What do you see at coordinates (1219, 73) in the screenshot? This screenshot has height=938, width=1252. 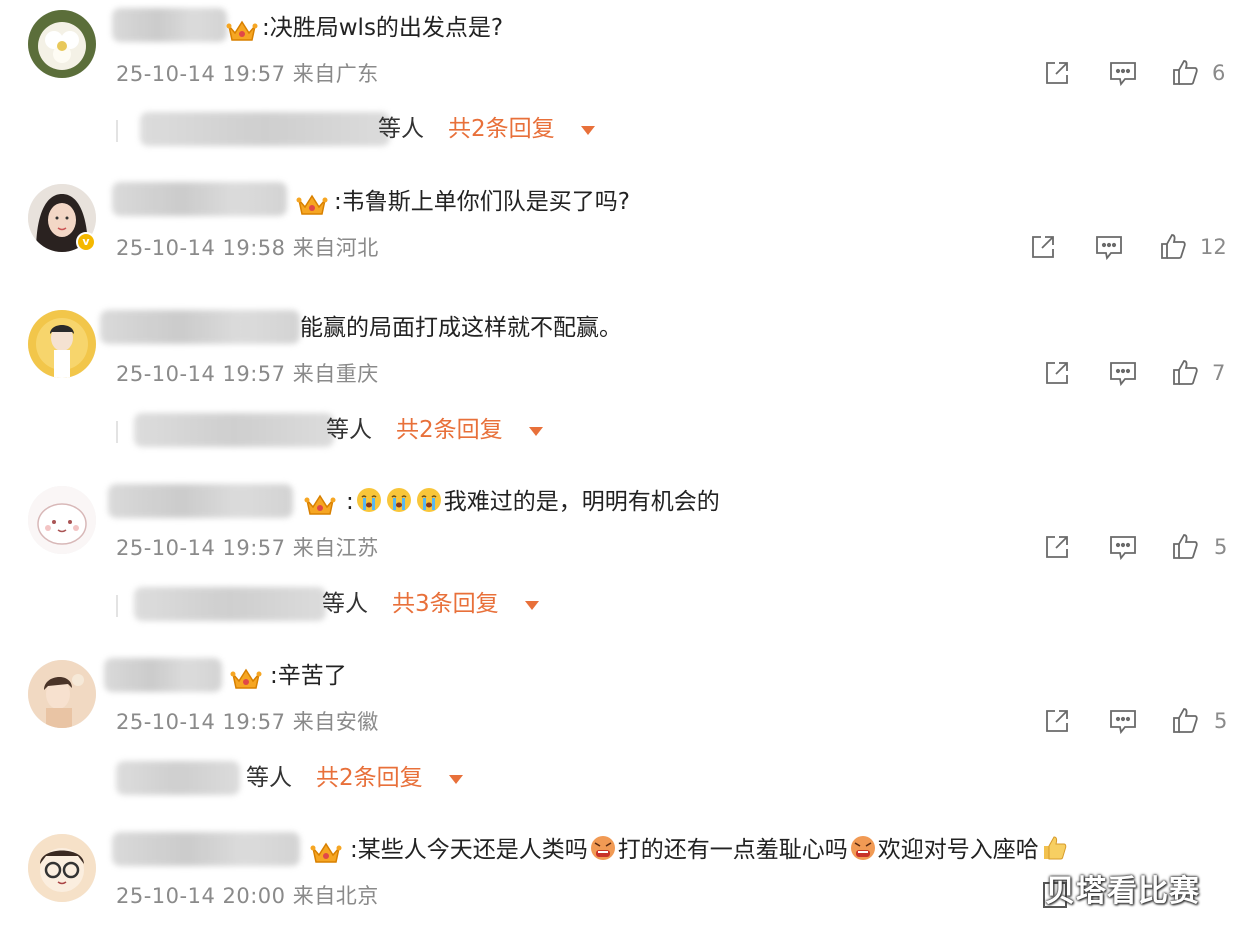 I see `like-count: 6` at bounding box center [1219, 73].